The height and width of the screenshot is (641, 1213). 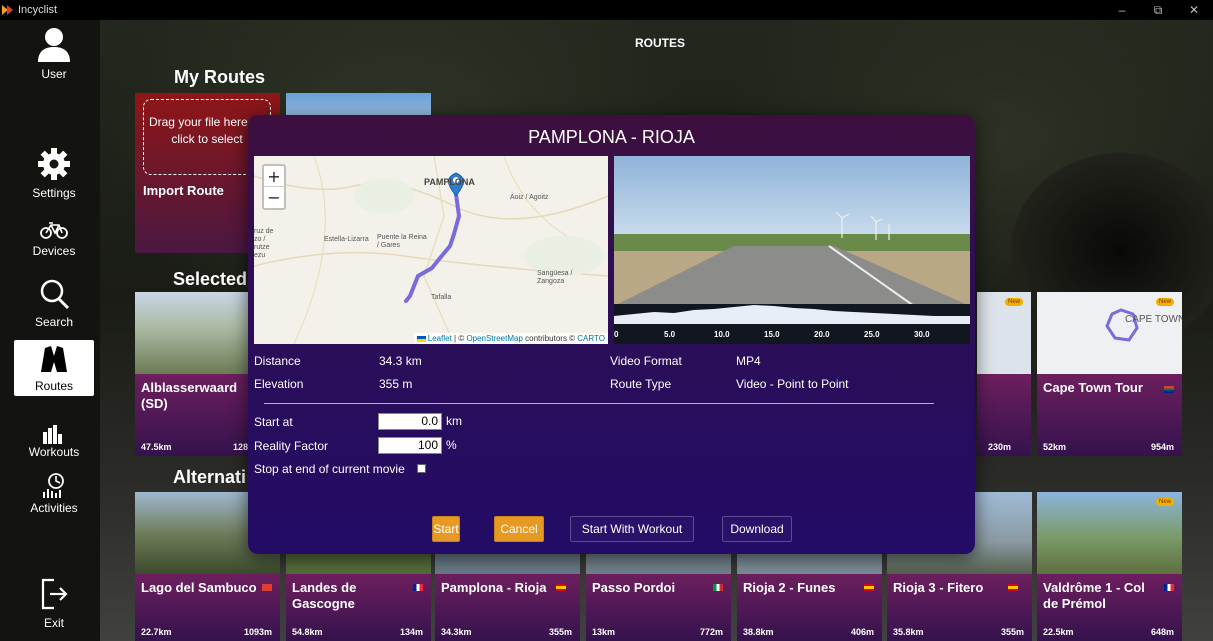 I want to click on route-card: CAPE TOWN New Cape Town Tour 52km 954m, so click(x=1109, y=374).